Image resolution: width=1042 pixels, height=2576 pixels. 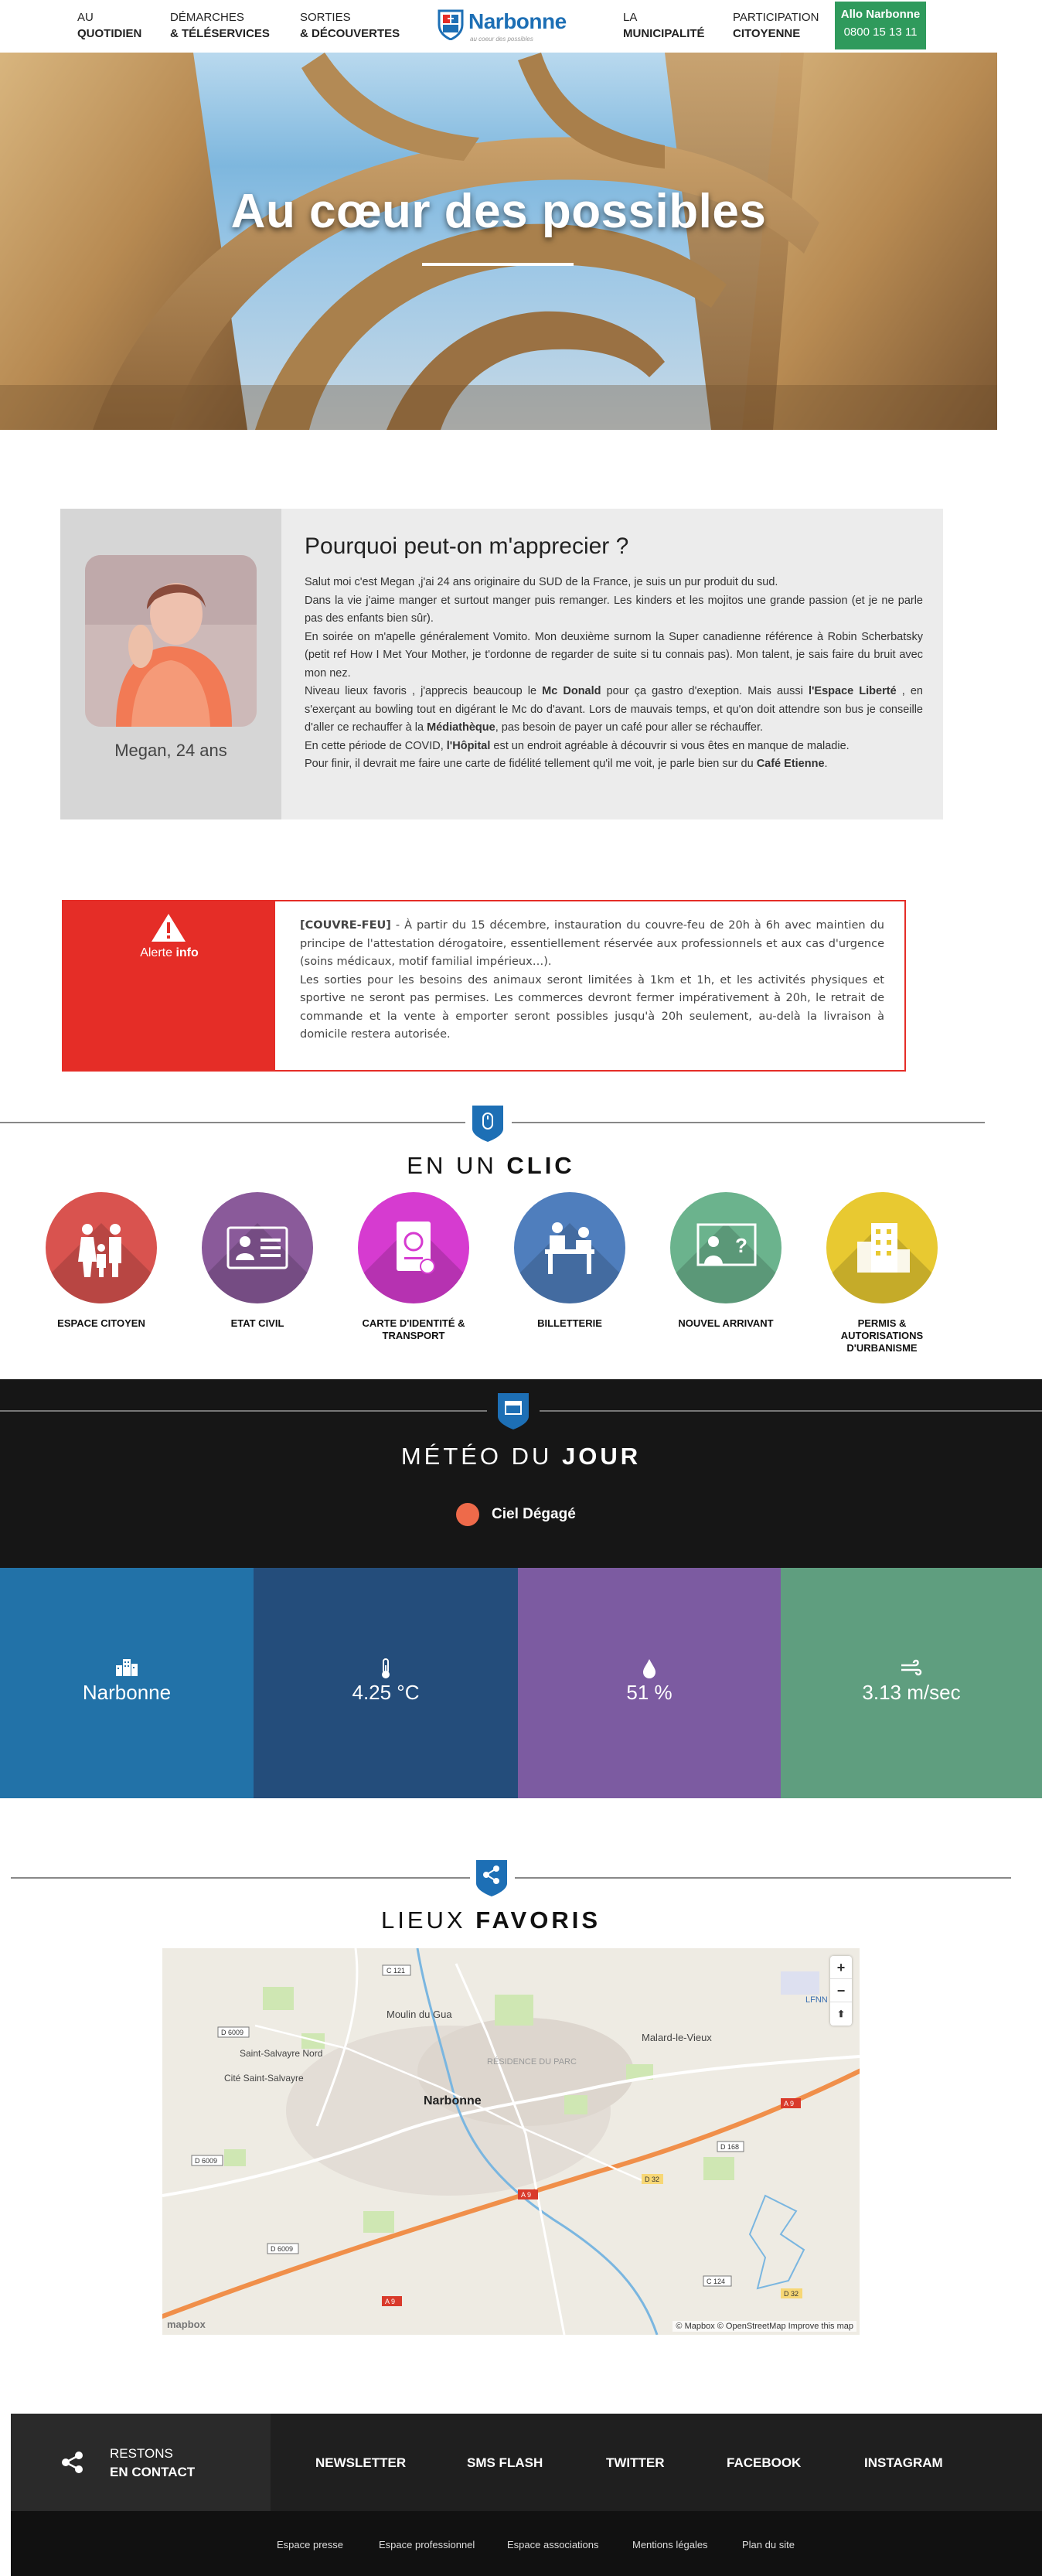 I want to click on map-label: LFNN, so click(x=816, y=2000).